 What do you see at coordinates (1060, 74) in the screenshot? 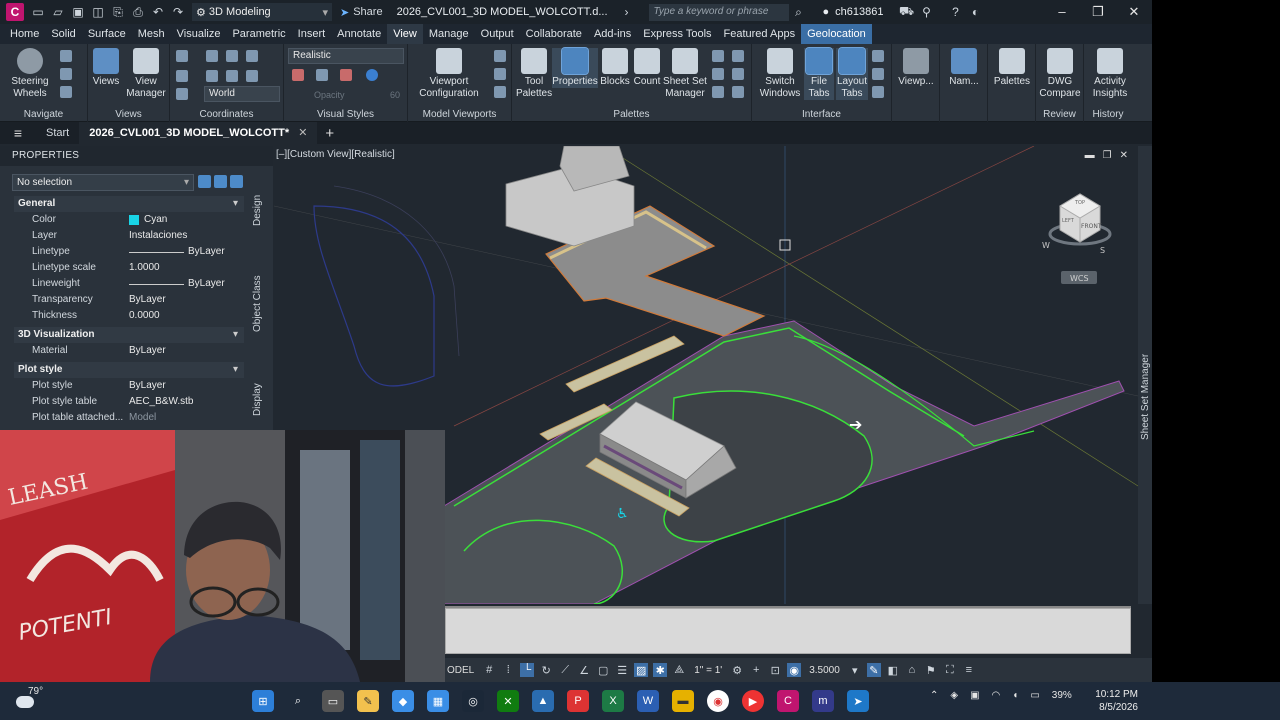
I see `dwg-compare-button: DWG Compare` at bounding box center [1060, 74].